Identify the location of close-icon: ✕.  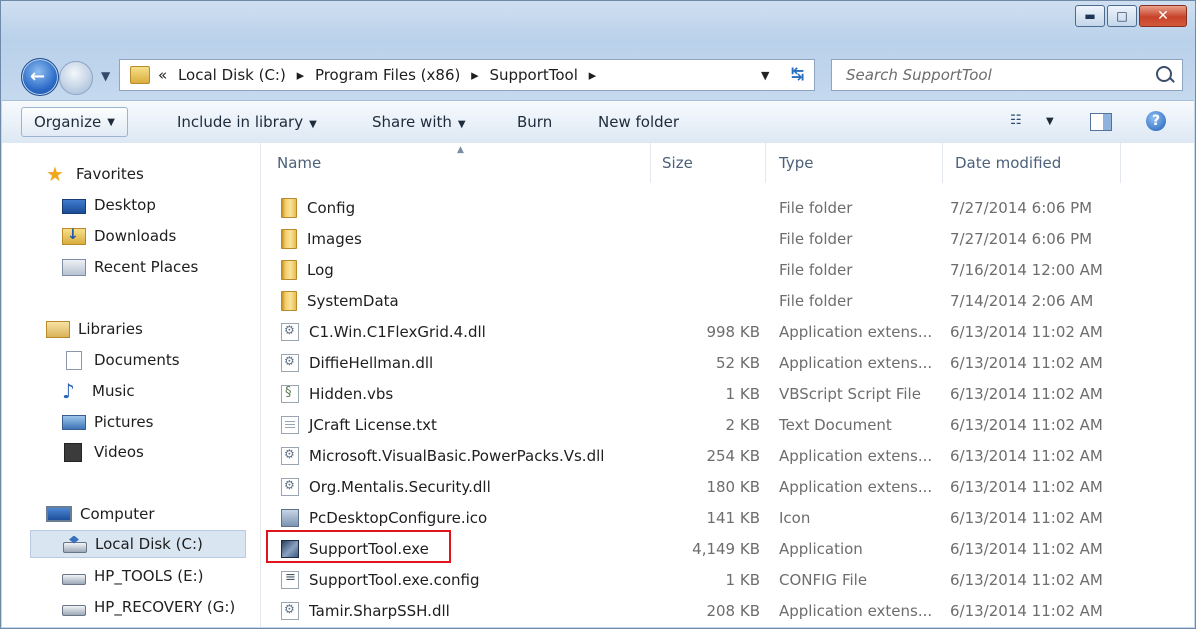
(1163, 16).